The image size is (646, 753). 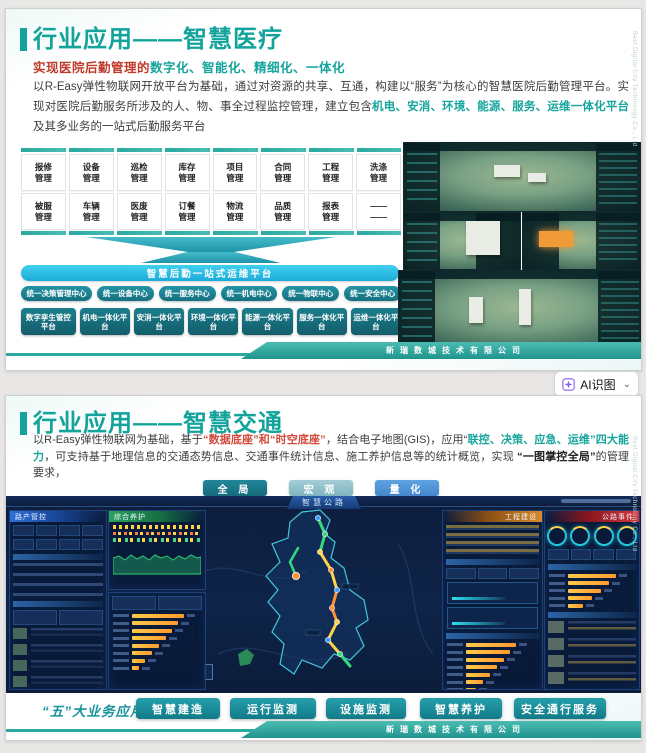 What do you see at coordinates (235, 488) in the screenshot?
I see `view-button-global: 全 局` at bounding box center [235, 488].